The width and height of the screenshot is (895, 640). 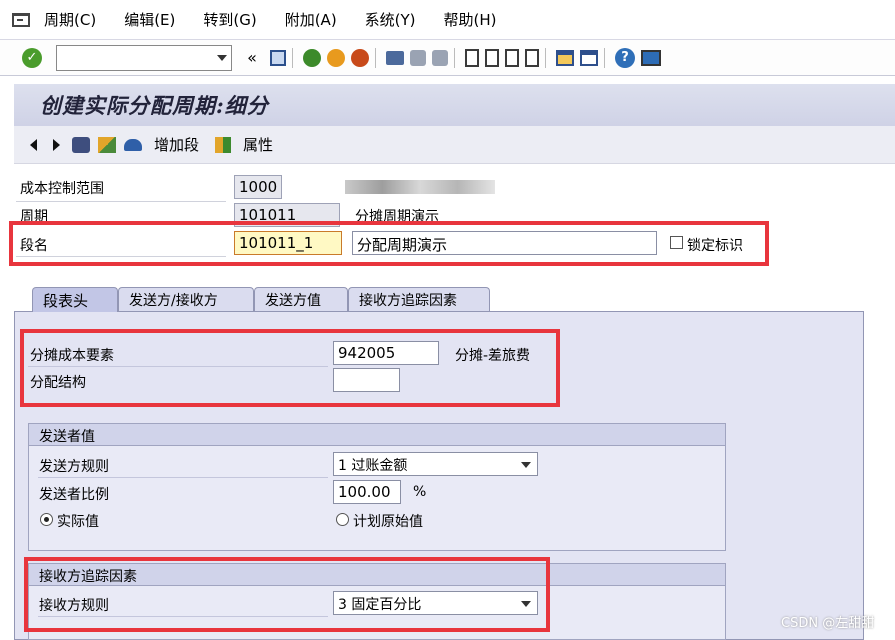 What do you see at coordinates (435, 464) in the screenshot?
I see `sender-rule-dropdown: 1 过账金额` at bounding box center [435, 464].